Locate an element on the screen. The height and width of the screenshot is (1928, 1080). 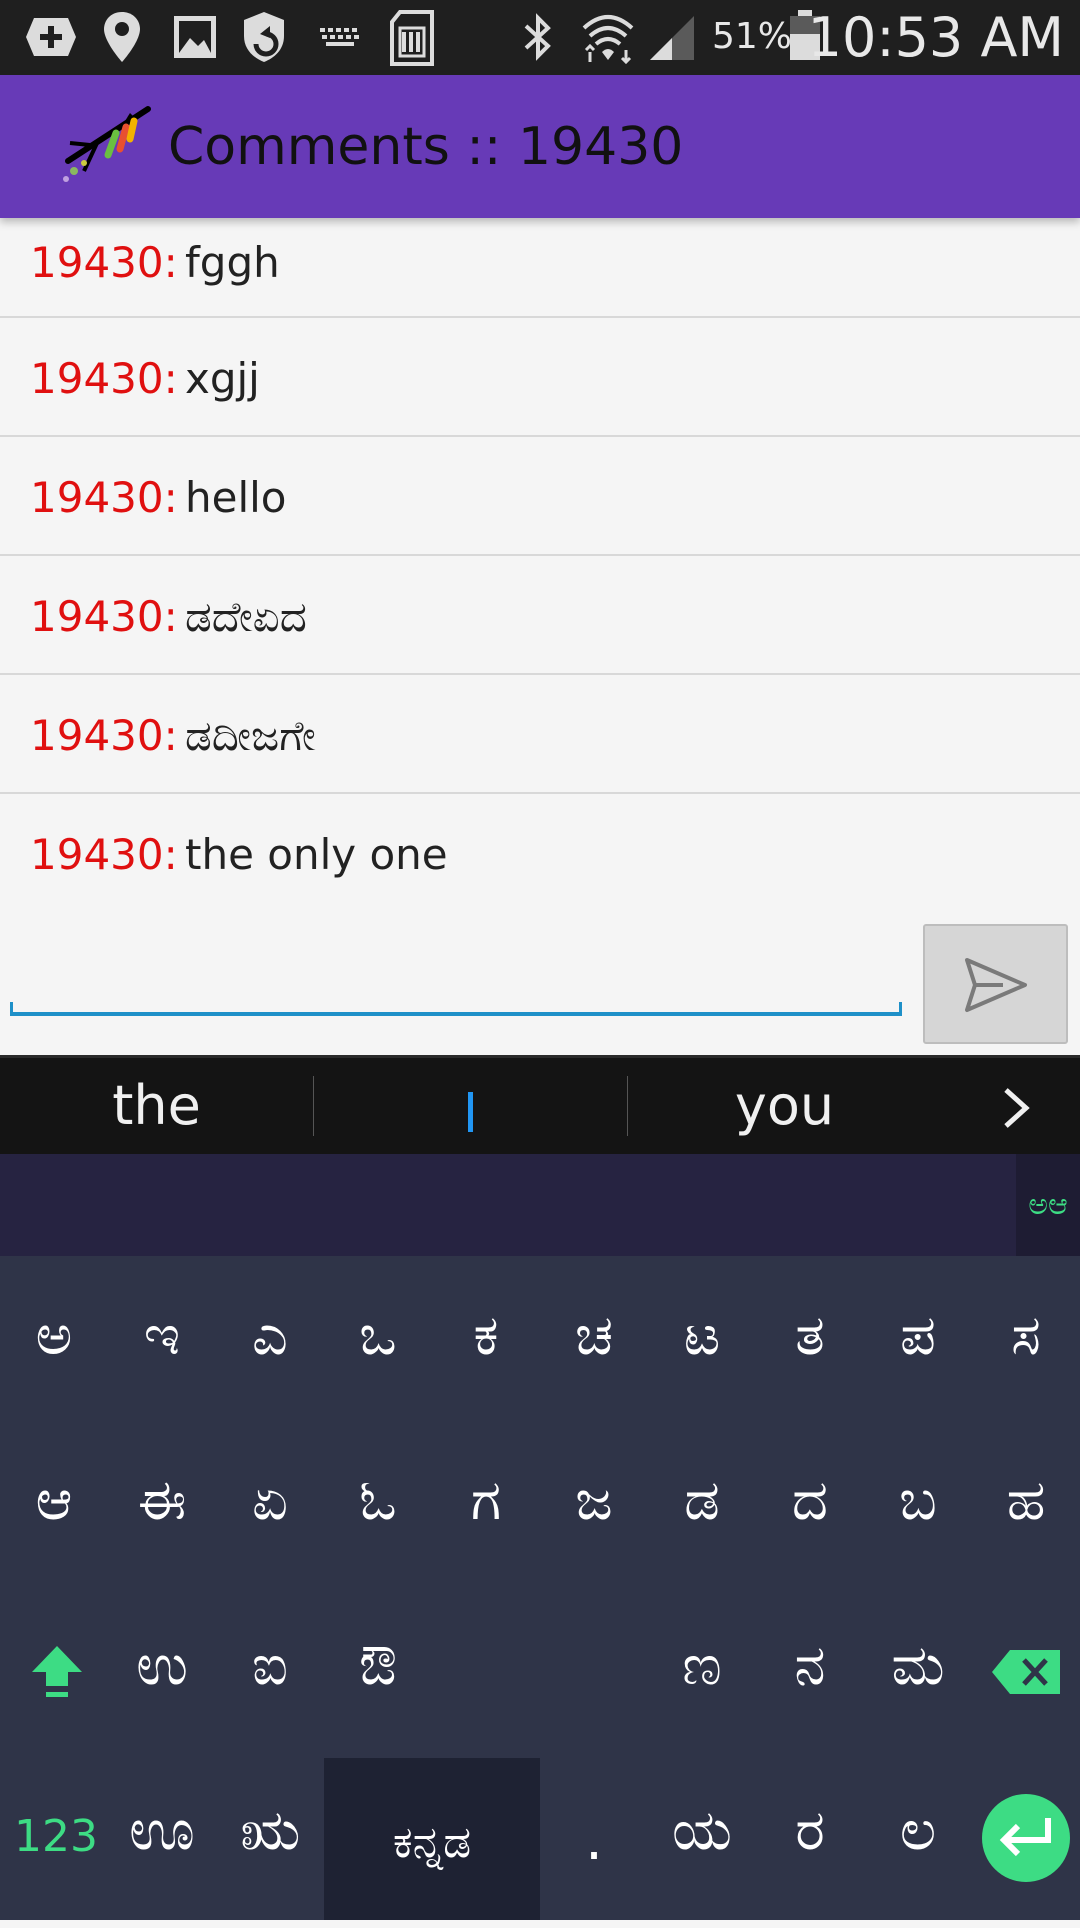
key: ಊ is located at coordinates (162, 1831).